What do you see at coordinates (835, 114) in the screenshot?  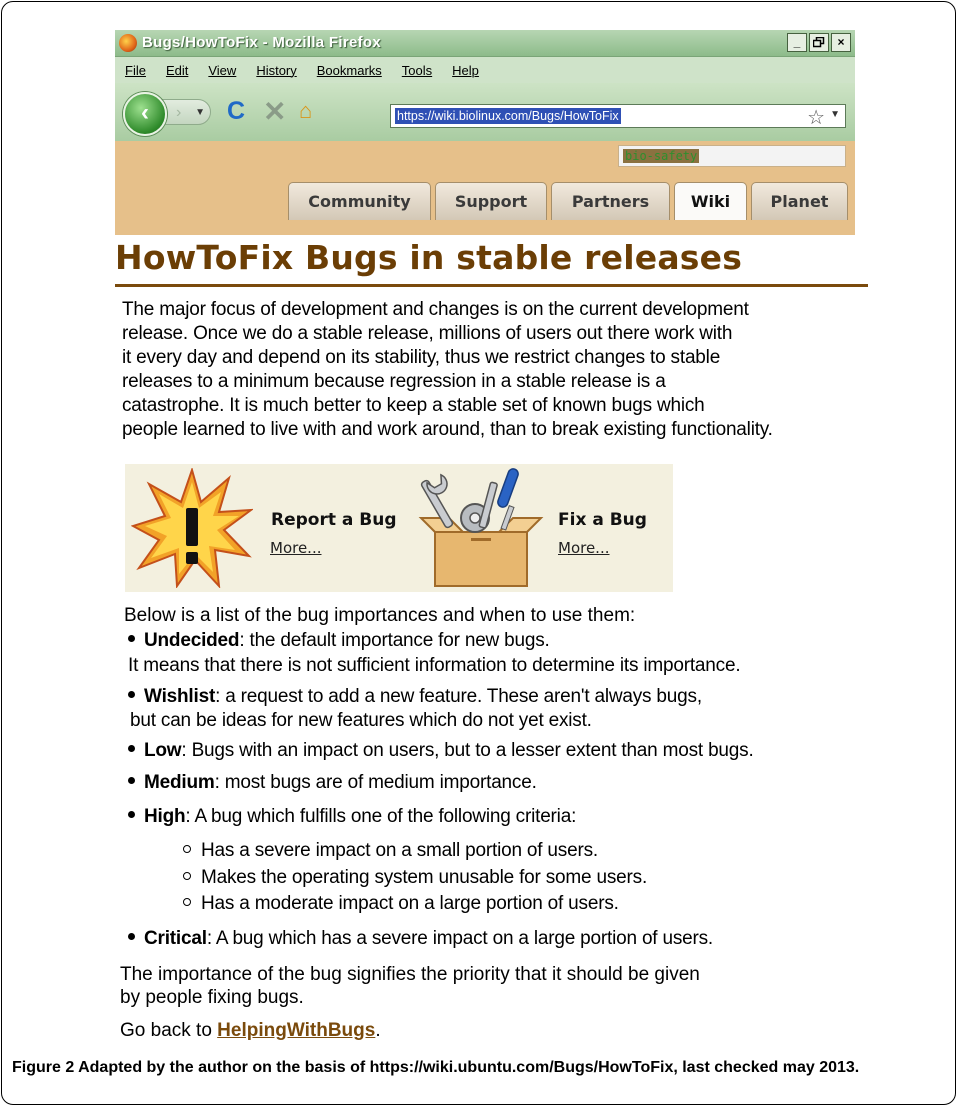 I see `url-dropdown-icon: ▼` at bounding box center [835, 114].